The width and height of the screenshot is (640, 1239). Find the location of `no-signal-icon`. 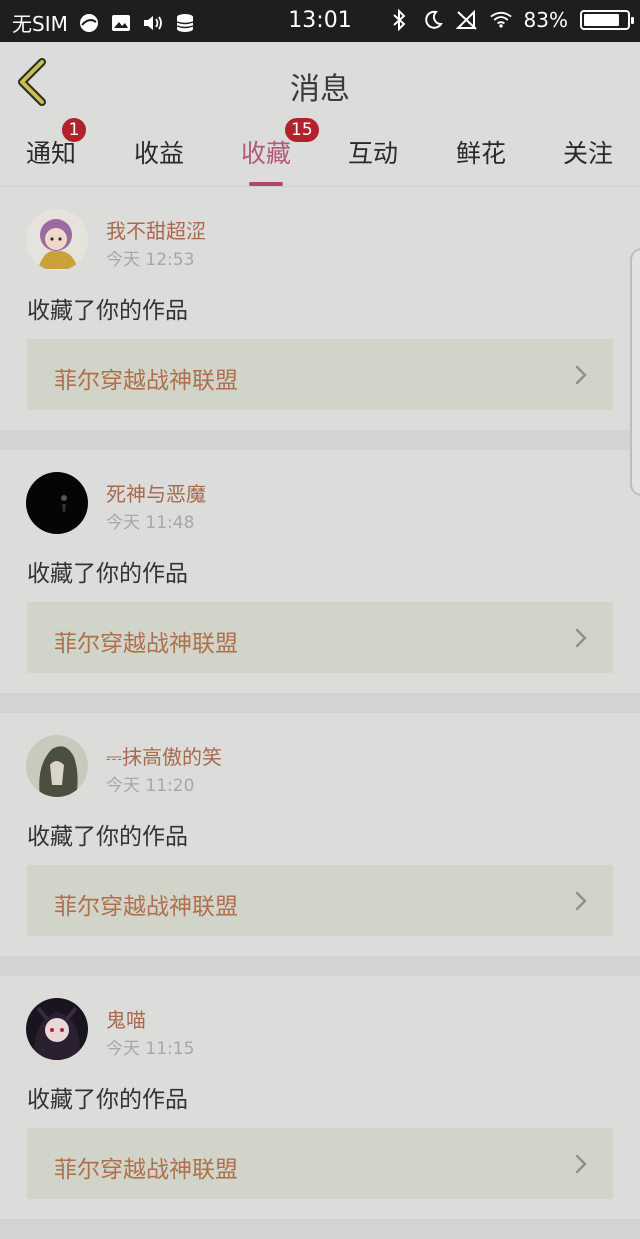

no-signal-icon is located at coordinates (466, 20).